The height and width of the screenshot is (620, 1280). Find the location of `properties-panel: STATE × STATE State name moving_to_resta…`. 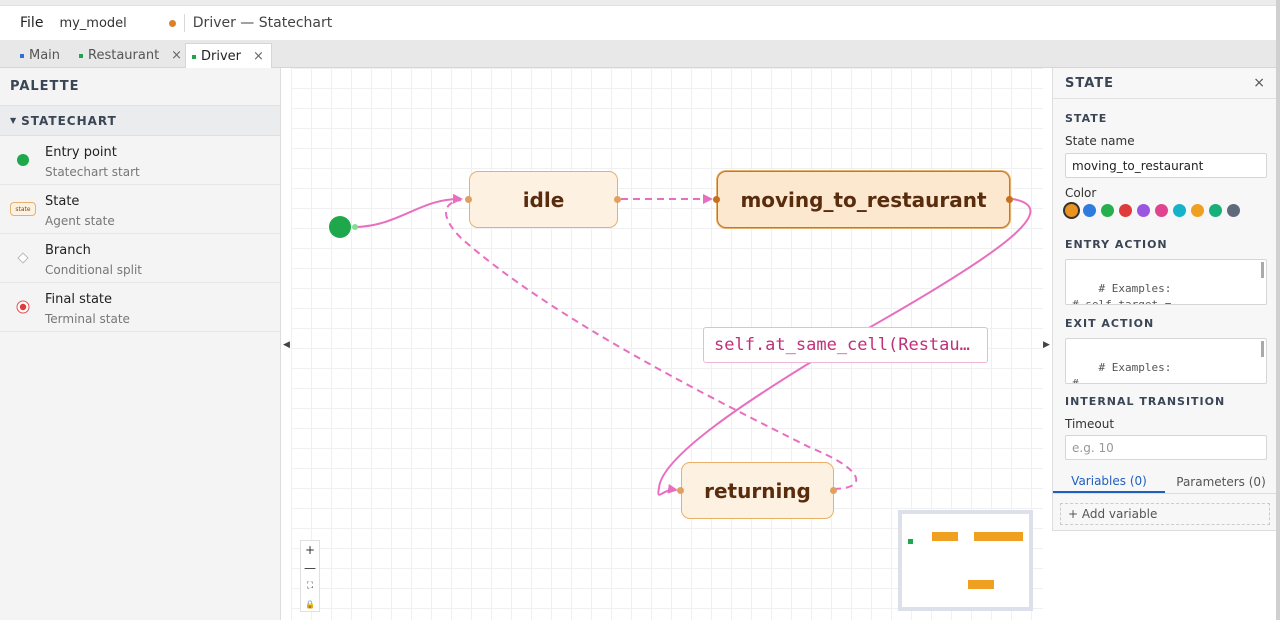

properties-panel: STATE × STATE State name moving_to_resta… is located at coordinates (1164, 299).